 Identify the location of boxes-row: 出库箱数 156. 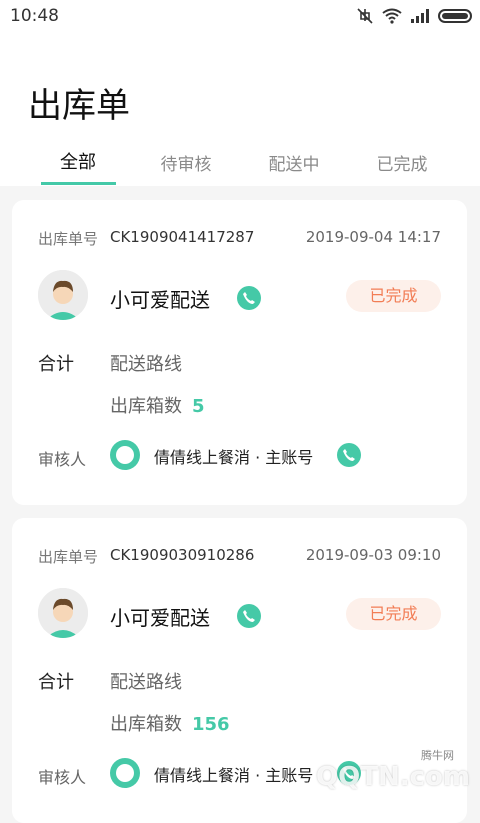
(170, 723).